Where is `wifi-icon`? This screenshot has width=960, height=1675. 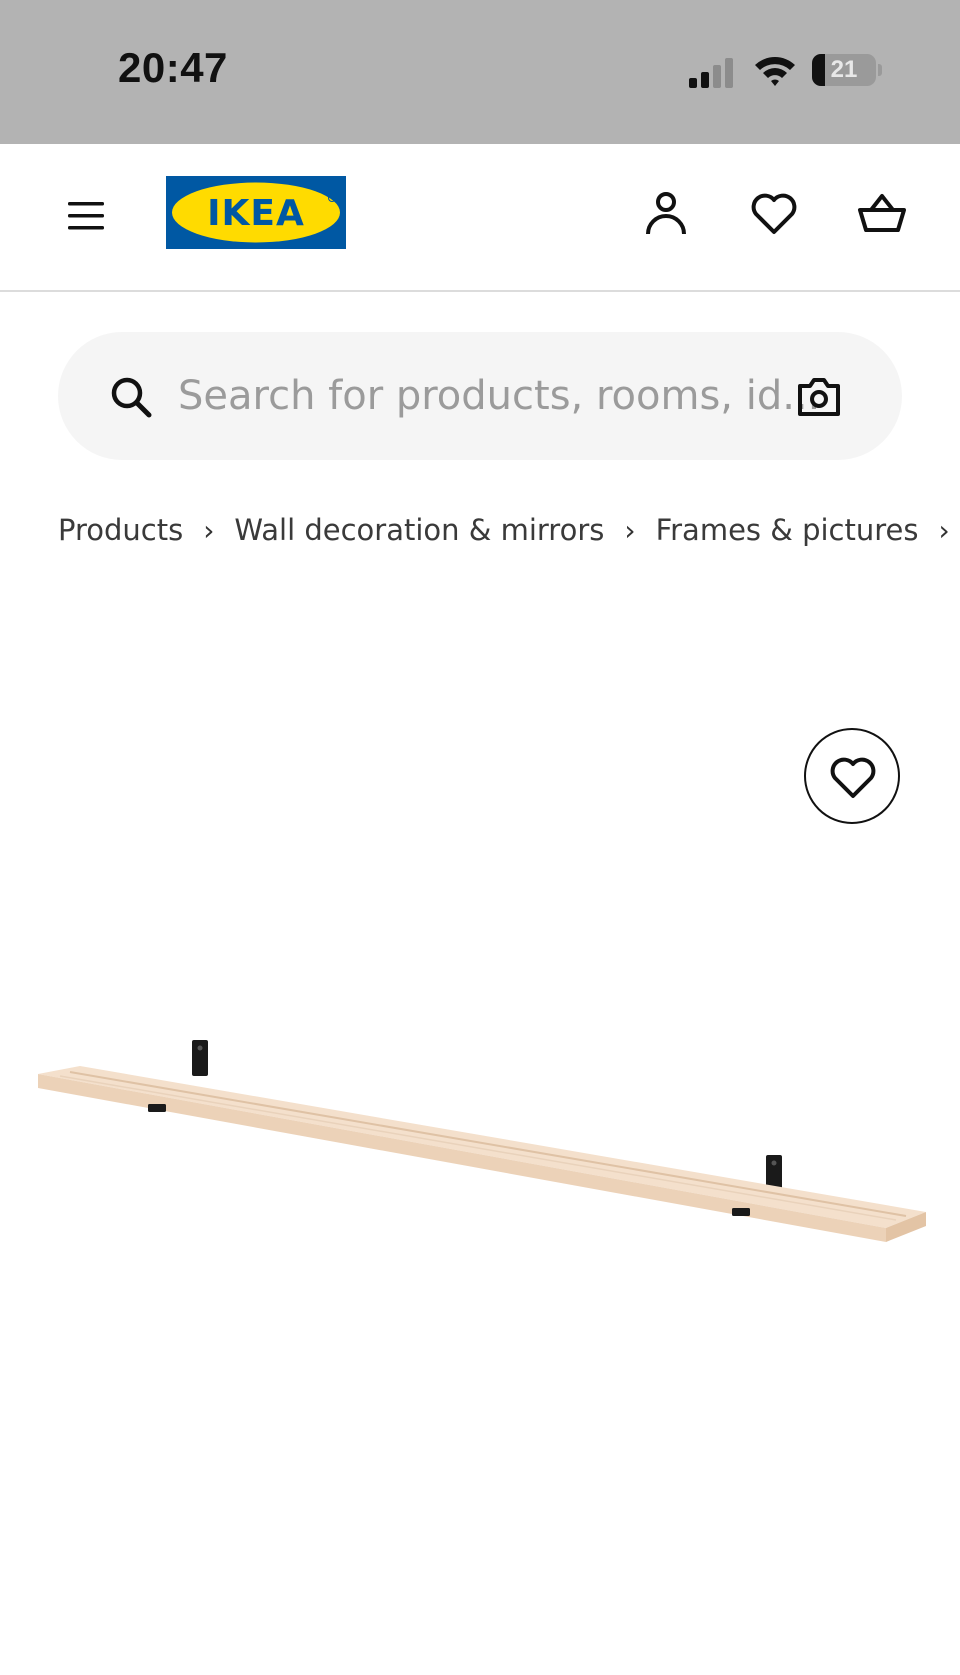
wifi-icon is located at coordinates (775, 71).